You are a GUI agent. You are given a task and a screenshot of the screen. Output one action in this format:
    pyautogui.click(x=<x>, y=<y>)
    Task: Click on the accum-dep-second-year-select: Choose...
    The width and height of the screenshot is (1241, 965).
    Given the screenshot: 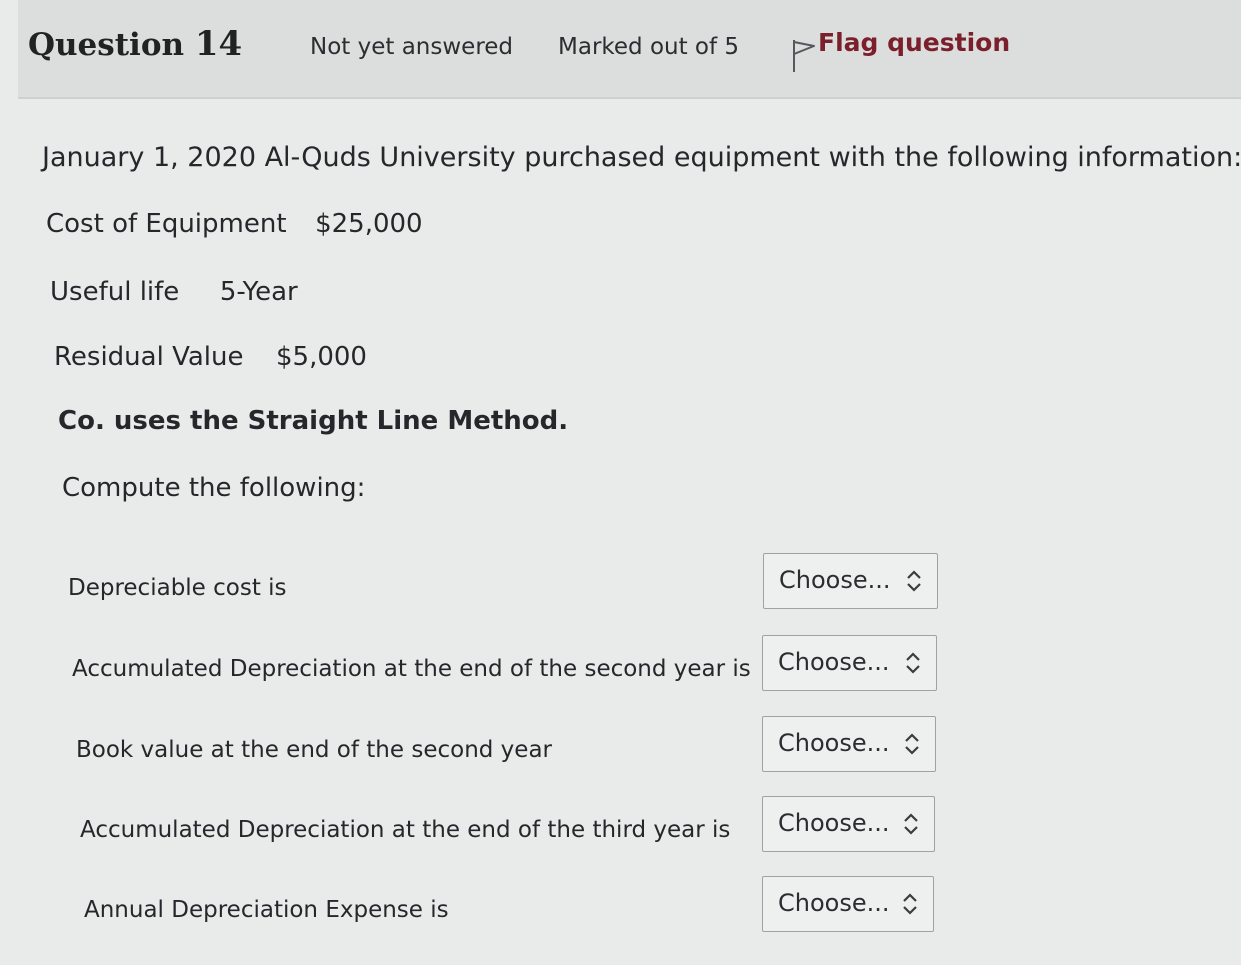 What is the action you would take?
    pyautogui.click(x=849, y=663)
    